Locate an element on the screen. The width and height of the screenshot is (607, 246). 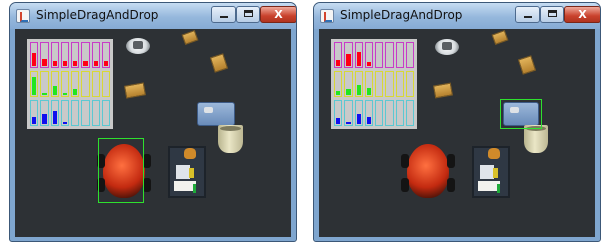
minimize-icon is located at coordinates (224, 17).